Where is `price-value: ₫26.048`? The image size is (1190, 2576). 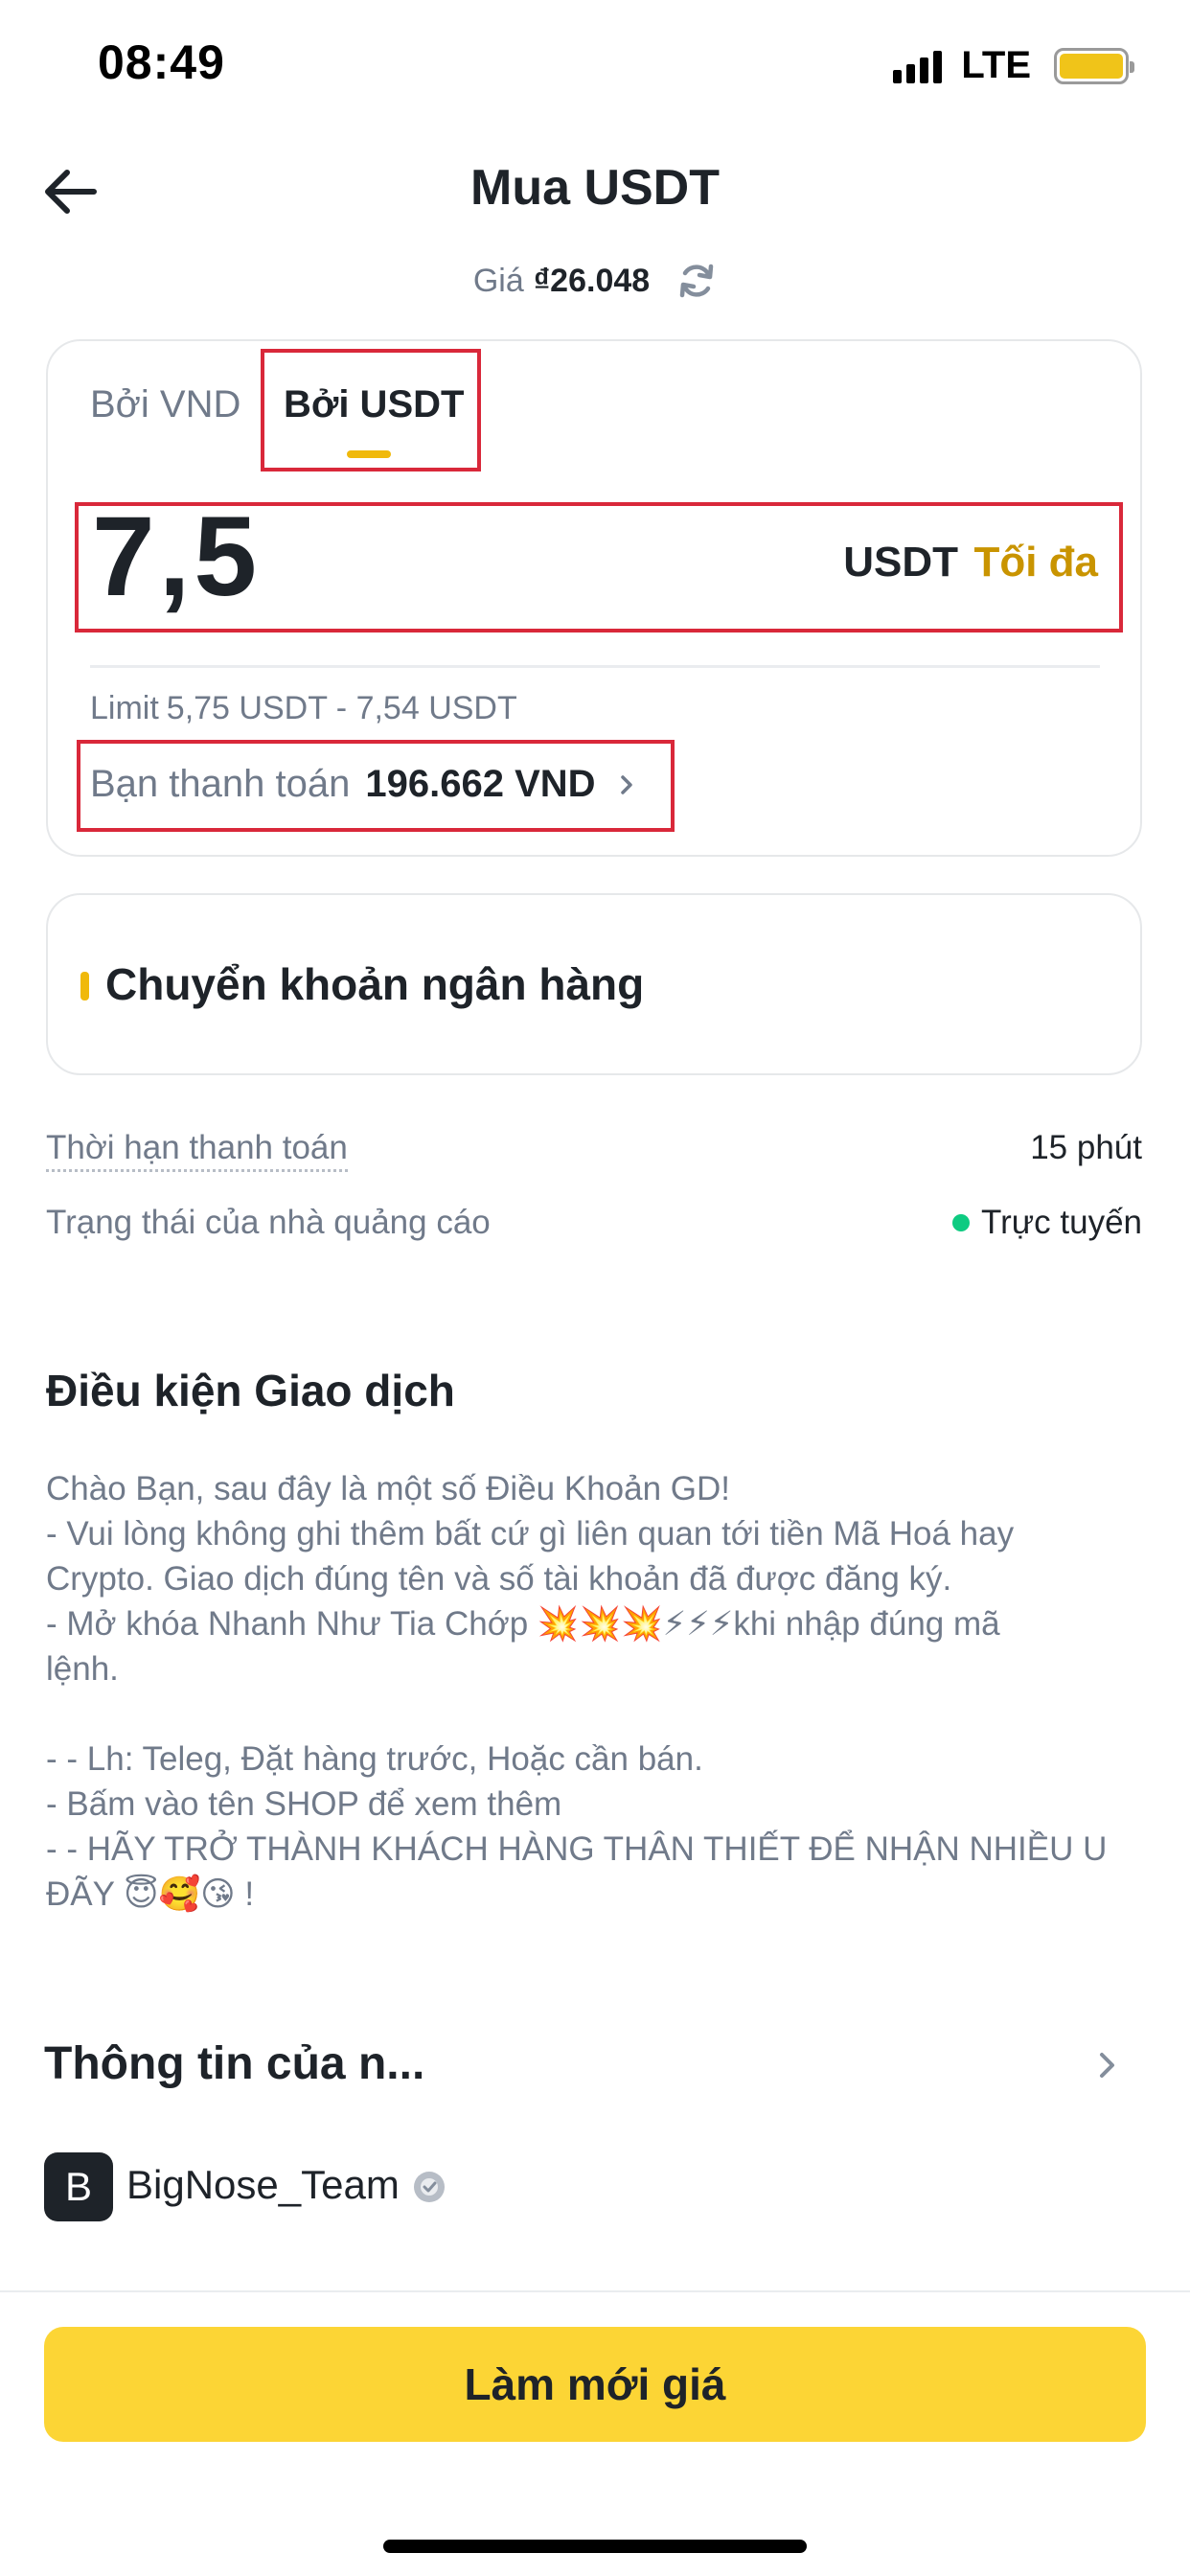 price-value: ₫26.048 is located at coordinates (592, 280).